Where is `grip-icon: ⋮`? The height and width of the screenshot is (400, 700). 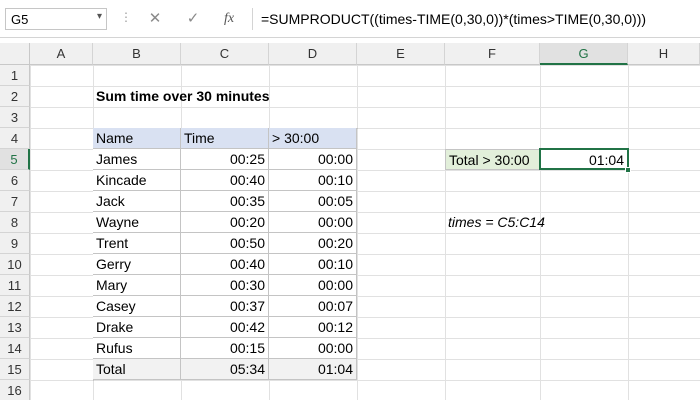
grip-icon: ⋮ is located at coordinates (126, 17).